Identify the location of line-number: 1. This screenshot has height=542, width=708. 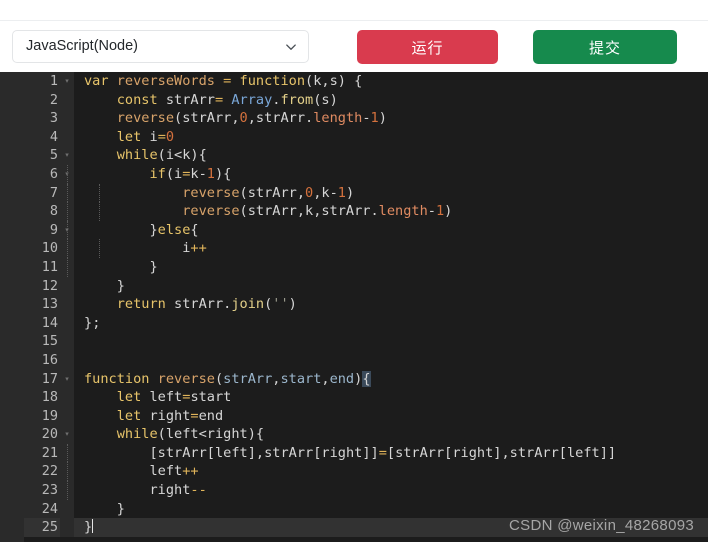
(42, 81).